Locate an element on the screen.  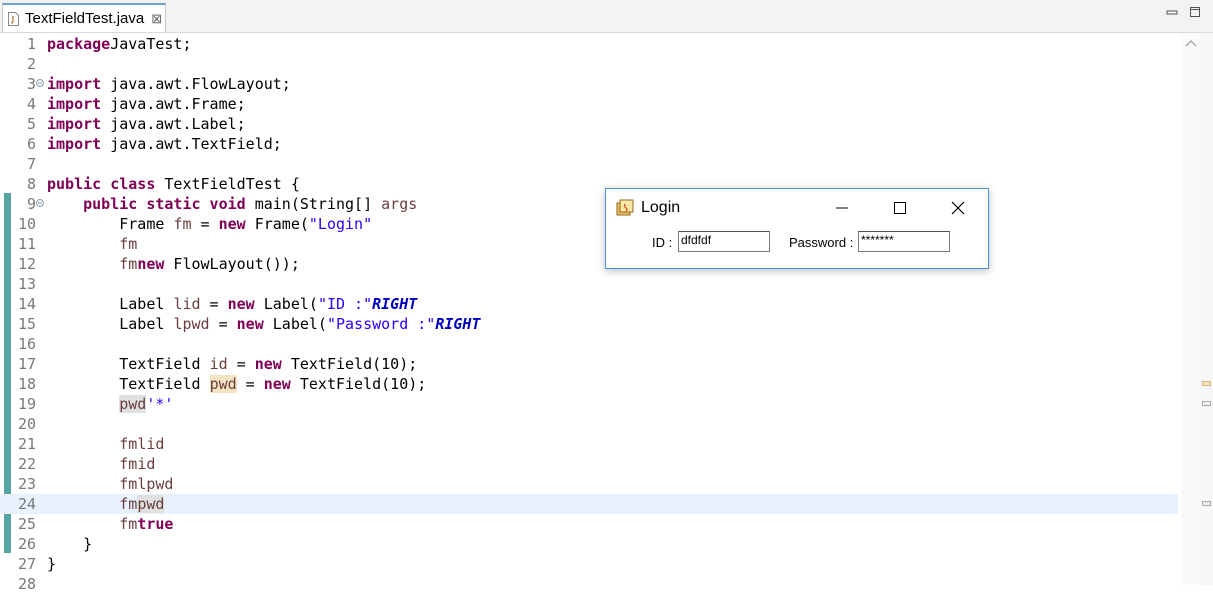
tab-textfieldtest-java: TextFieldTest.java ⊠ is located at coordinates (84, 17).